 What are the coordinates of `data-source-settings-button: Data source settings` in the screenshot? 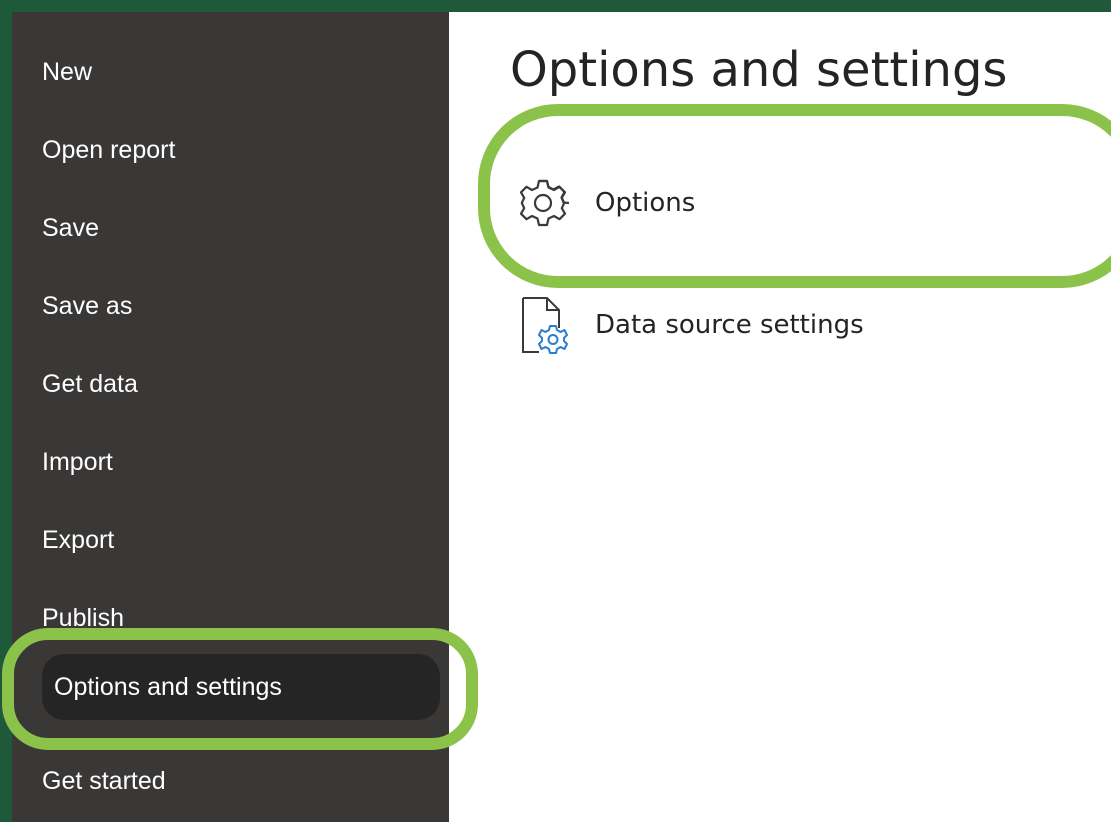 It's located at (793, 325).